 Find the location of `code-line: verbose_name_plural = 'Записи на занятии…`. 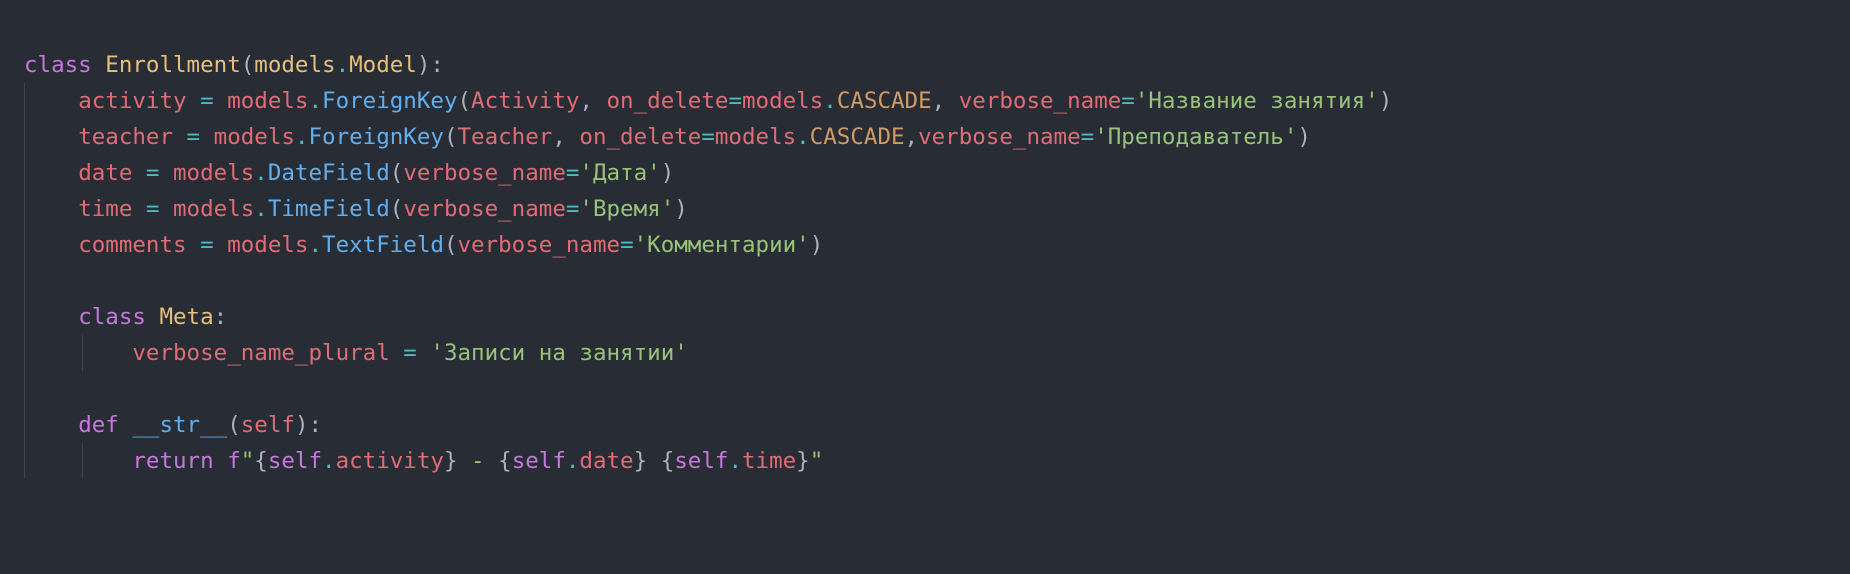

code-line: verbose_name_plural = 'Записи на занятии… is located at coordinates (708, 353).